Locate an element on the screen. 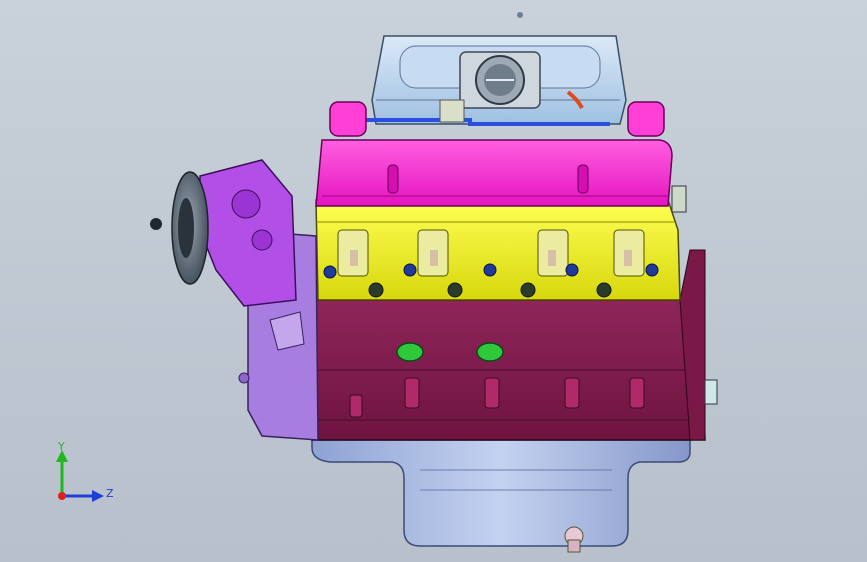 This screenshot has height=562, width=867. z-axis-label: Z is located at coordinates (110, 493).